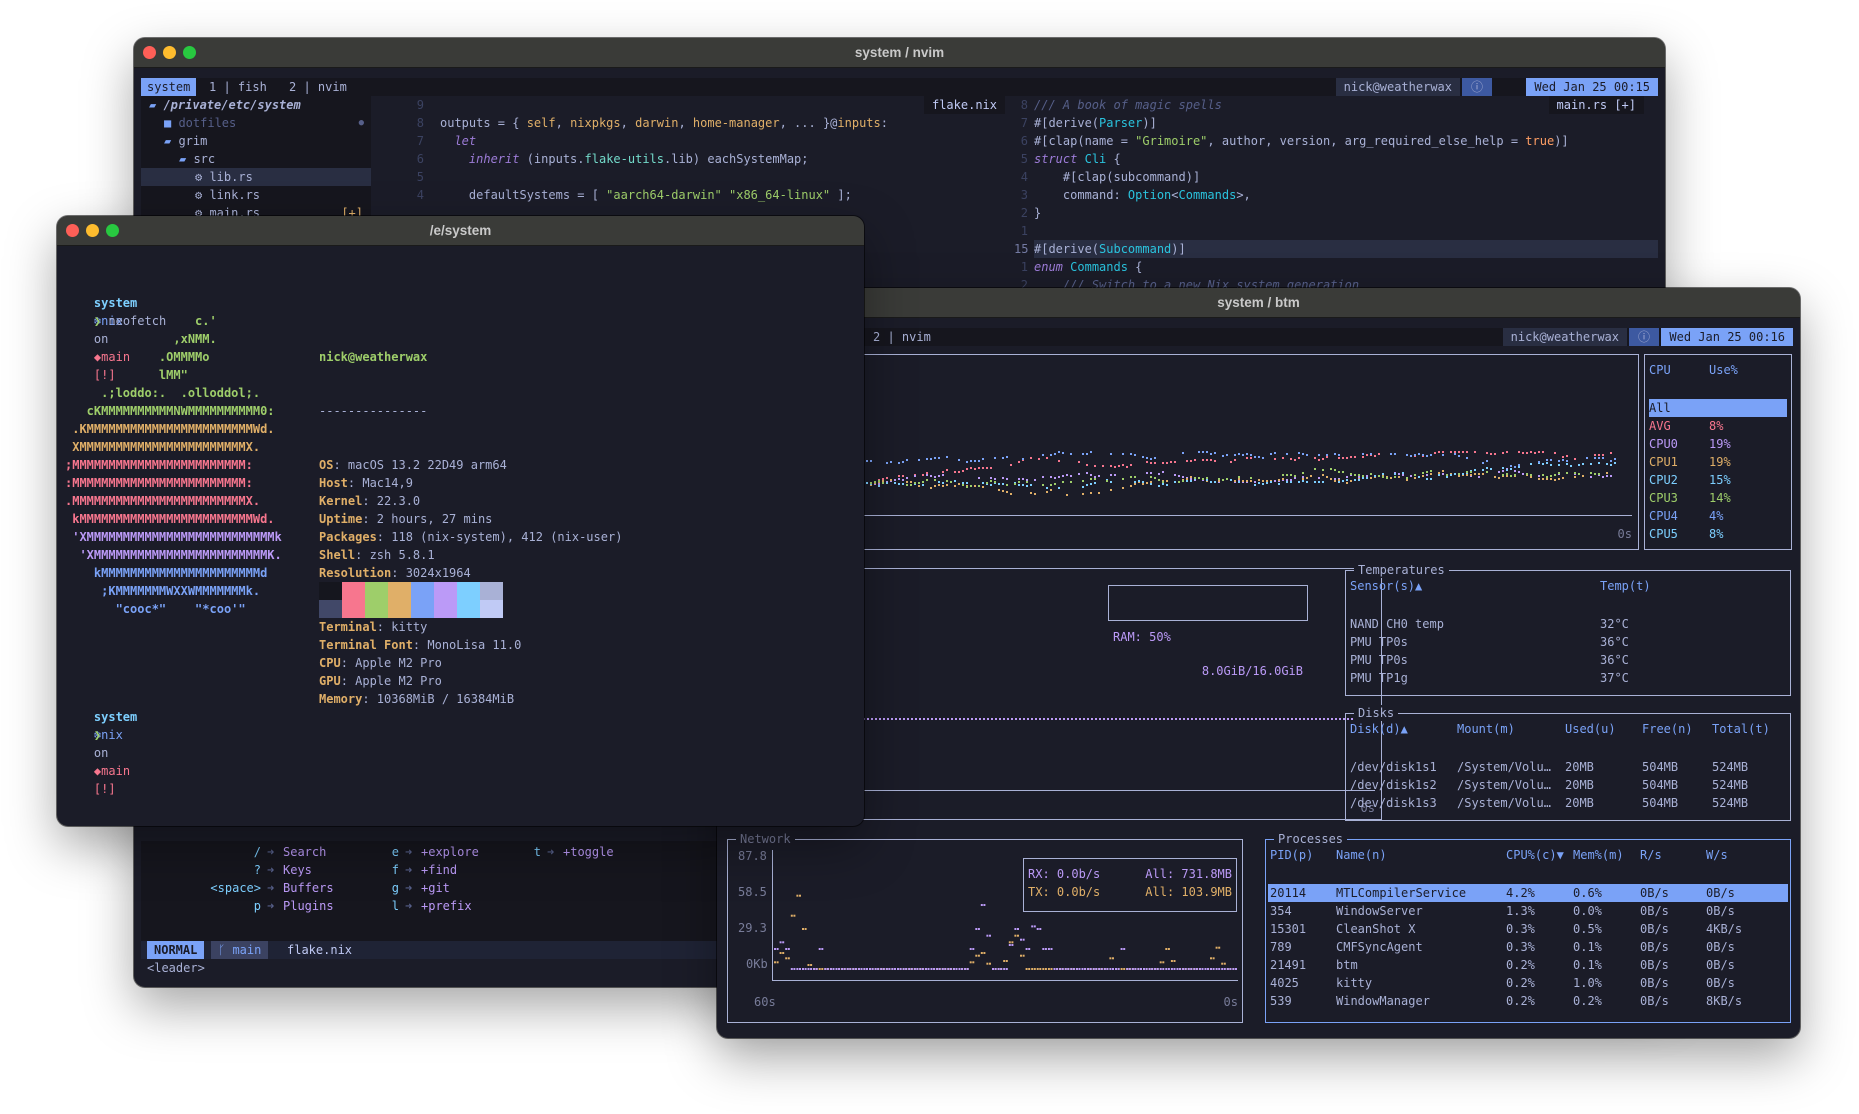  What do you see at coordinates (350, 888) in the screenshot?
I see `which-key-item: g ➜ +git` at bounding box center [350, 888].